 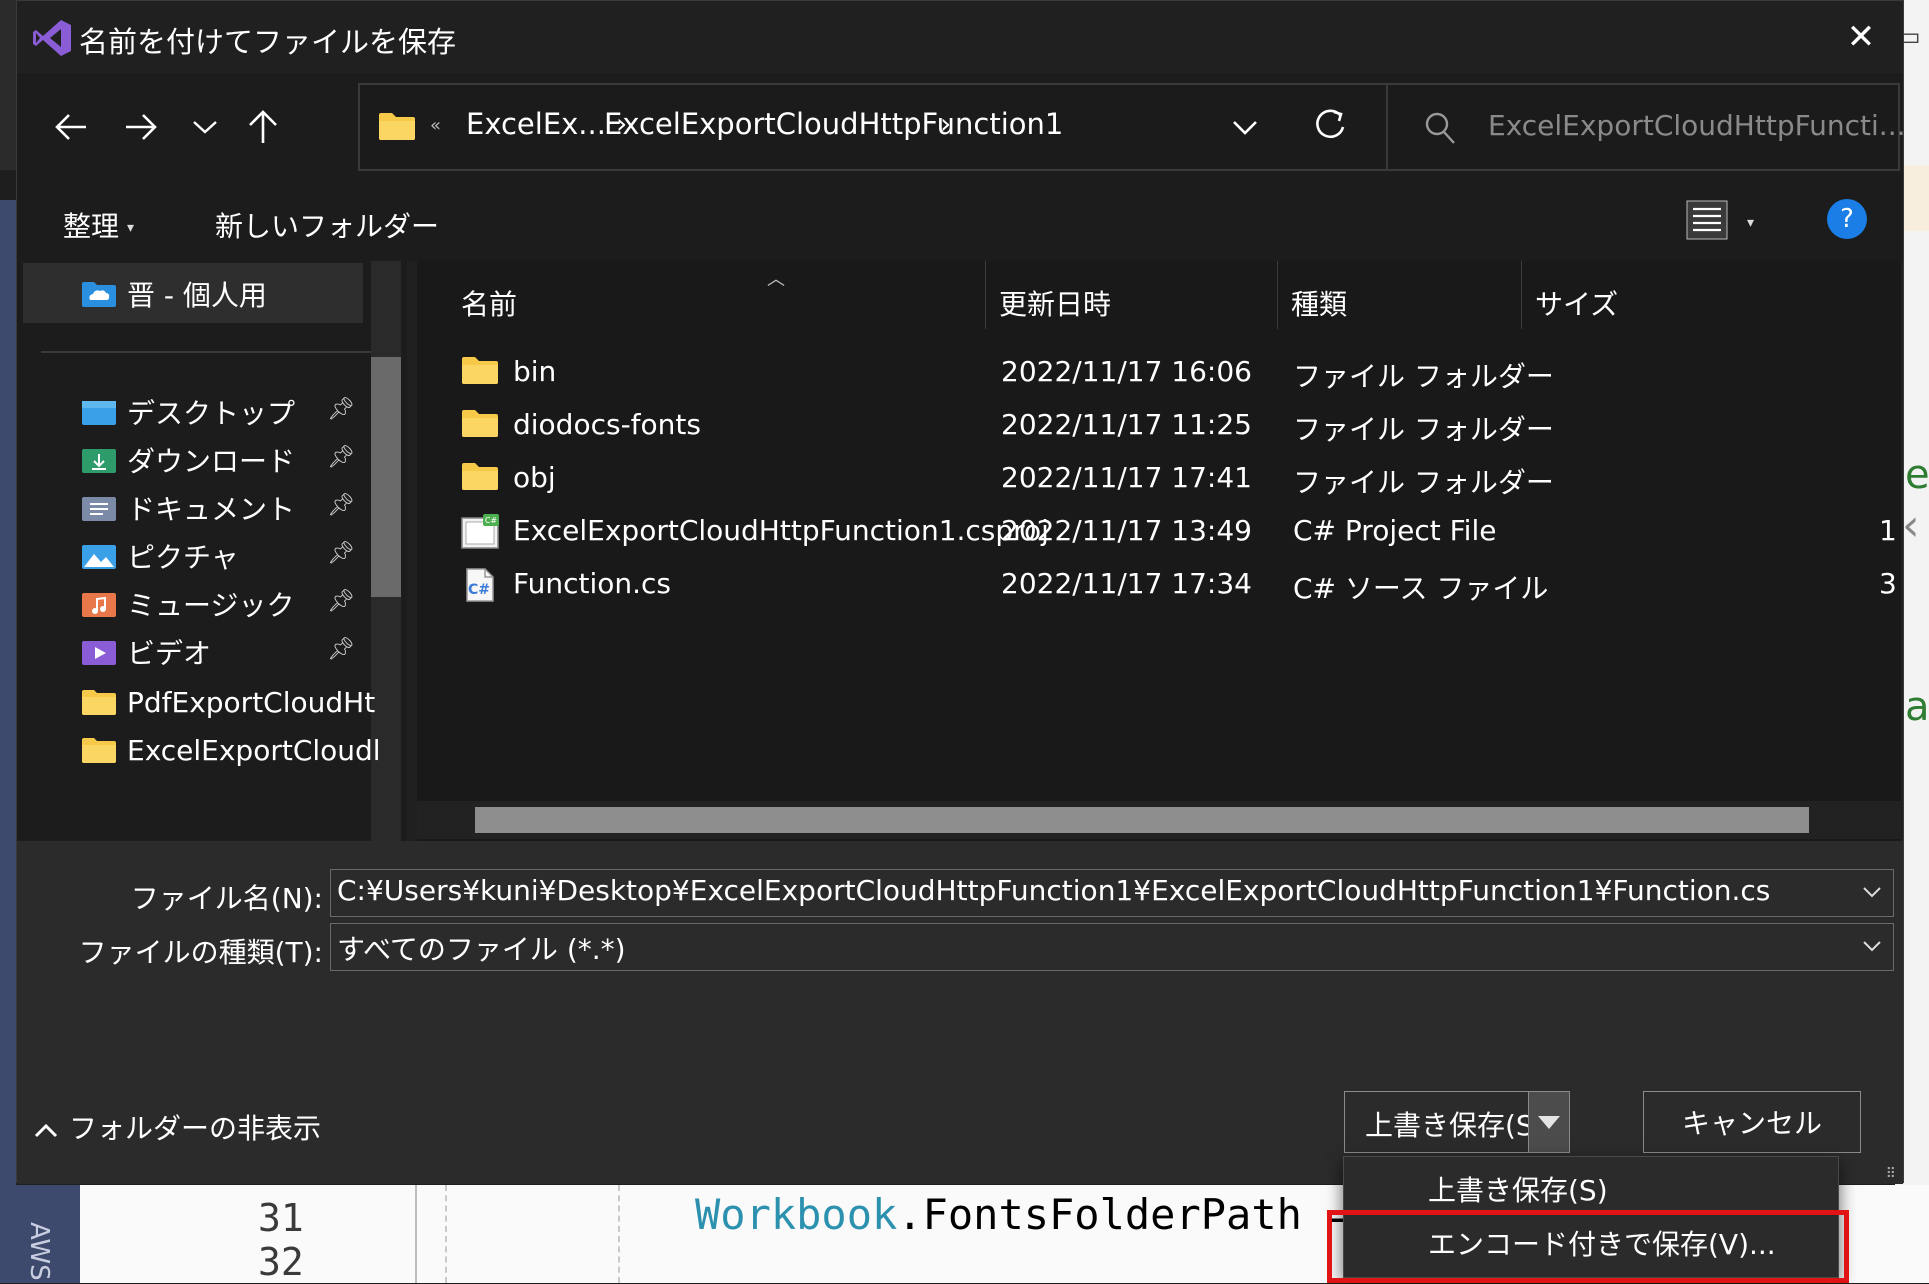 What do you see at coordinates (435, 125) in the screenshot?
I see `breadcrumb-overflow: «` at bounding box center [435, 125].